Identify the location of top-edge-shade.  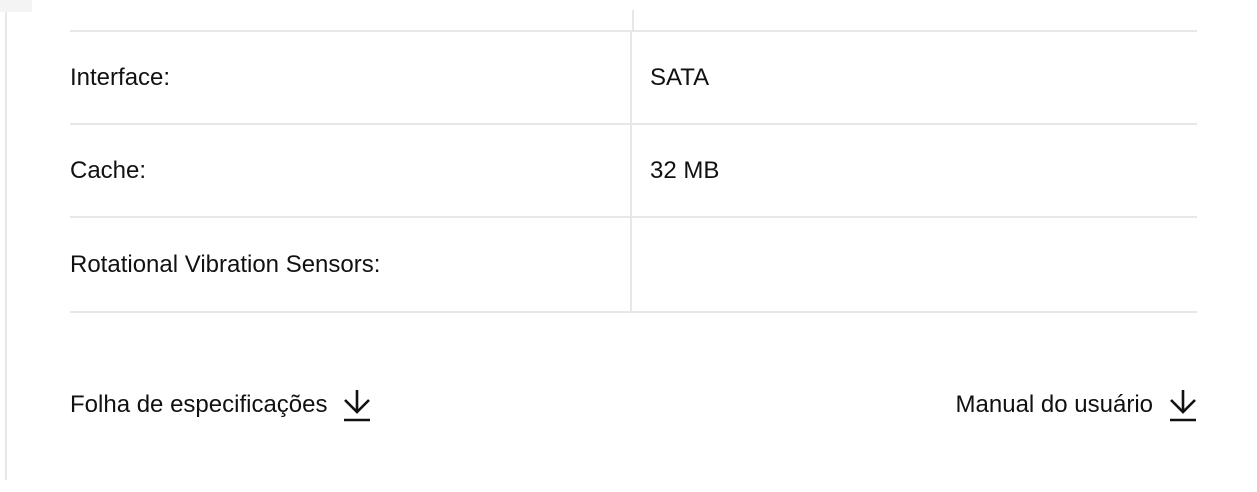
(16, 6).